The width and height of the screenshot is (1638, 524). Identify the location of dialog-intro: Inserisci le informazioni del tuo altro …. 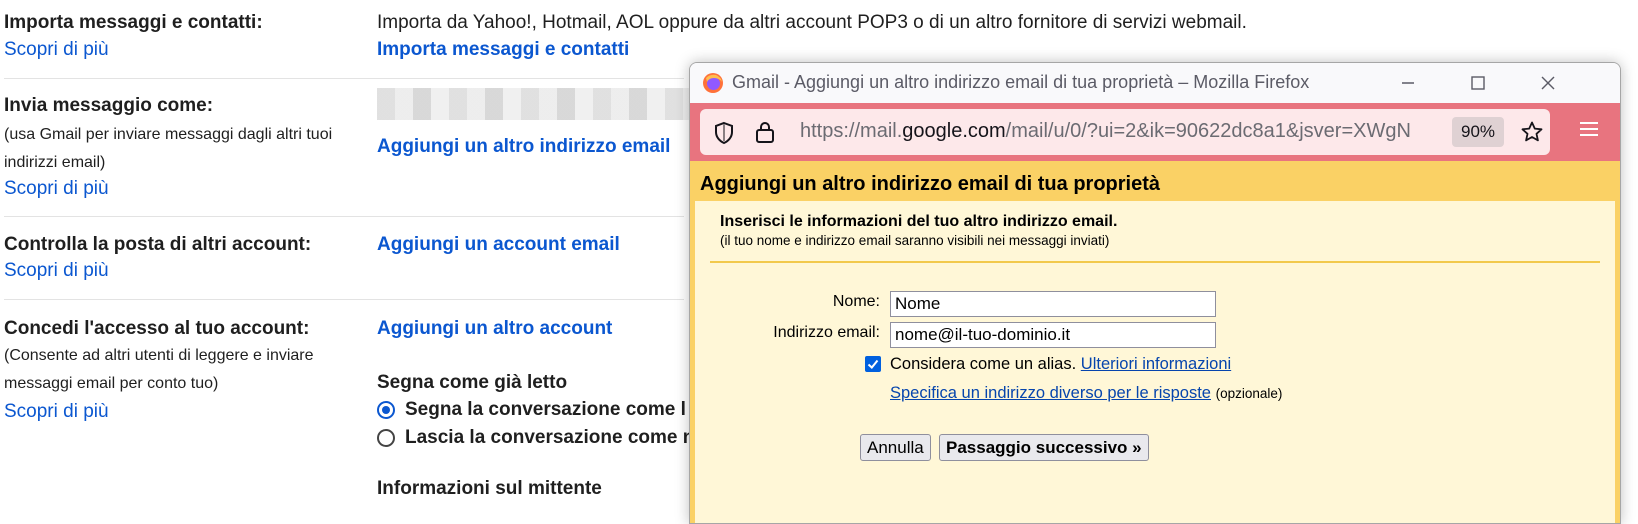
(919, 221).